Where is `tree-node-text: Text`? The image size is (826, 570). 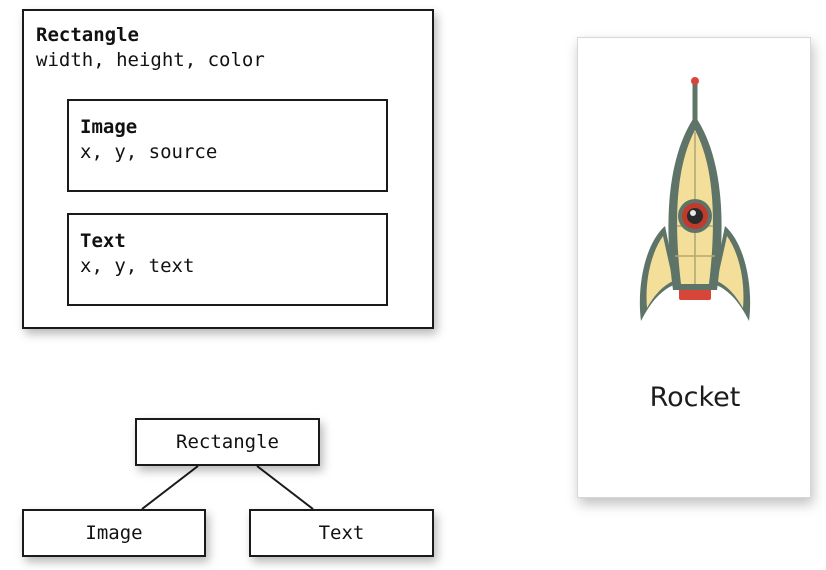
tree-node-text: Text is located at coordinates (341, 533).